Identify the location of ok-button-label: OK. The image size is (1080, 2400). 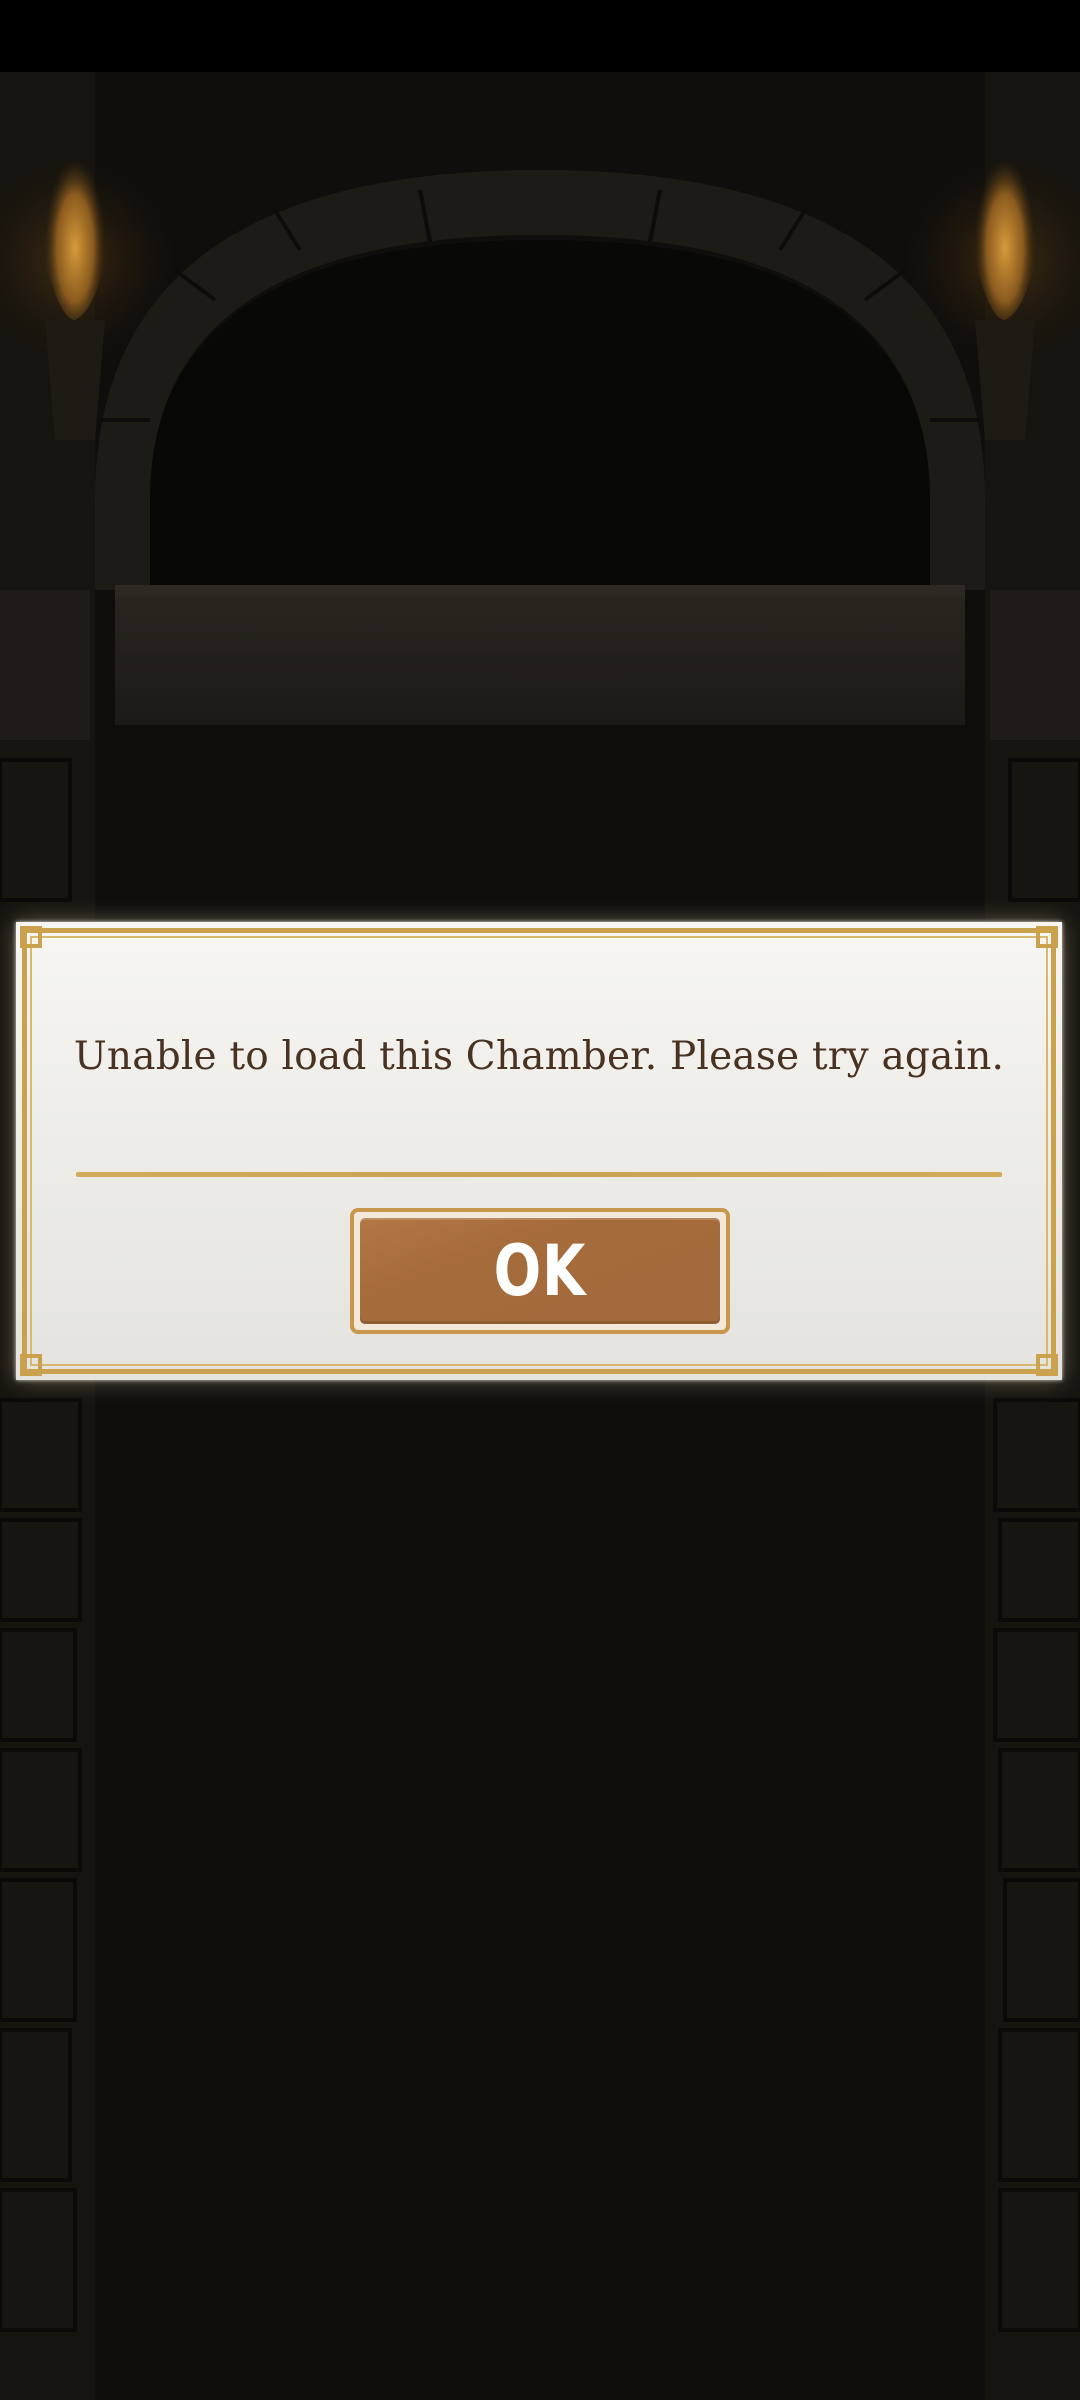
(540, 1271).